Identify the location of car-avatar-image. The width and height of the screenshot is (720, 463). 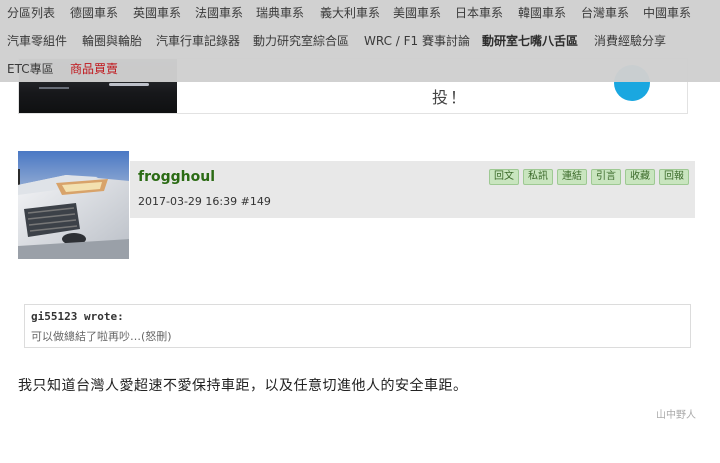
(73, 205).